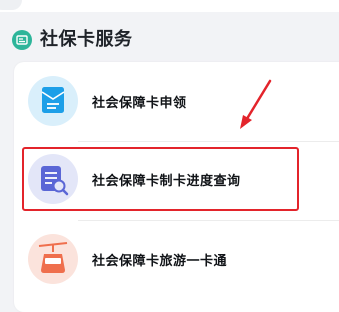  Describe the element at coordinates (53, 259) in the screenshot. I see `cable-car-icon` at that location.